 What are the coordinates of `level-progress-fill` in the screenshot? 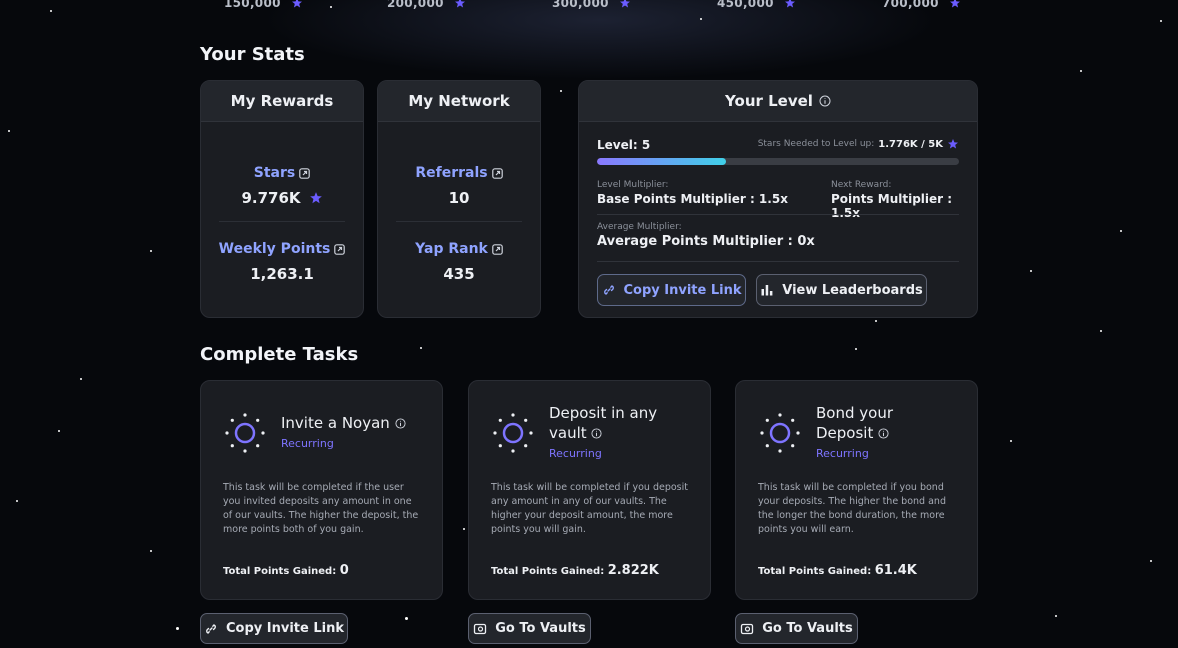 It's located at (661, 161).